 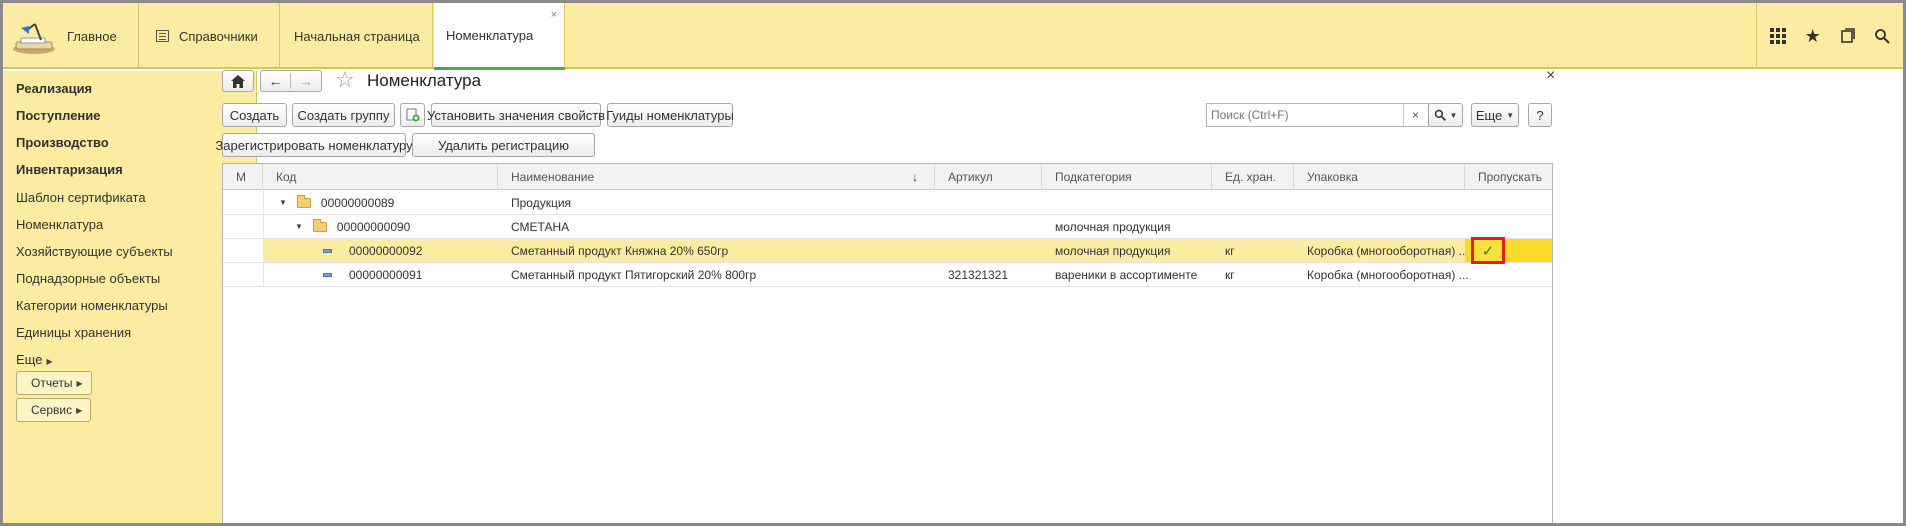 I want to click on section-references: Справочники, so click(x=210, y=36).